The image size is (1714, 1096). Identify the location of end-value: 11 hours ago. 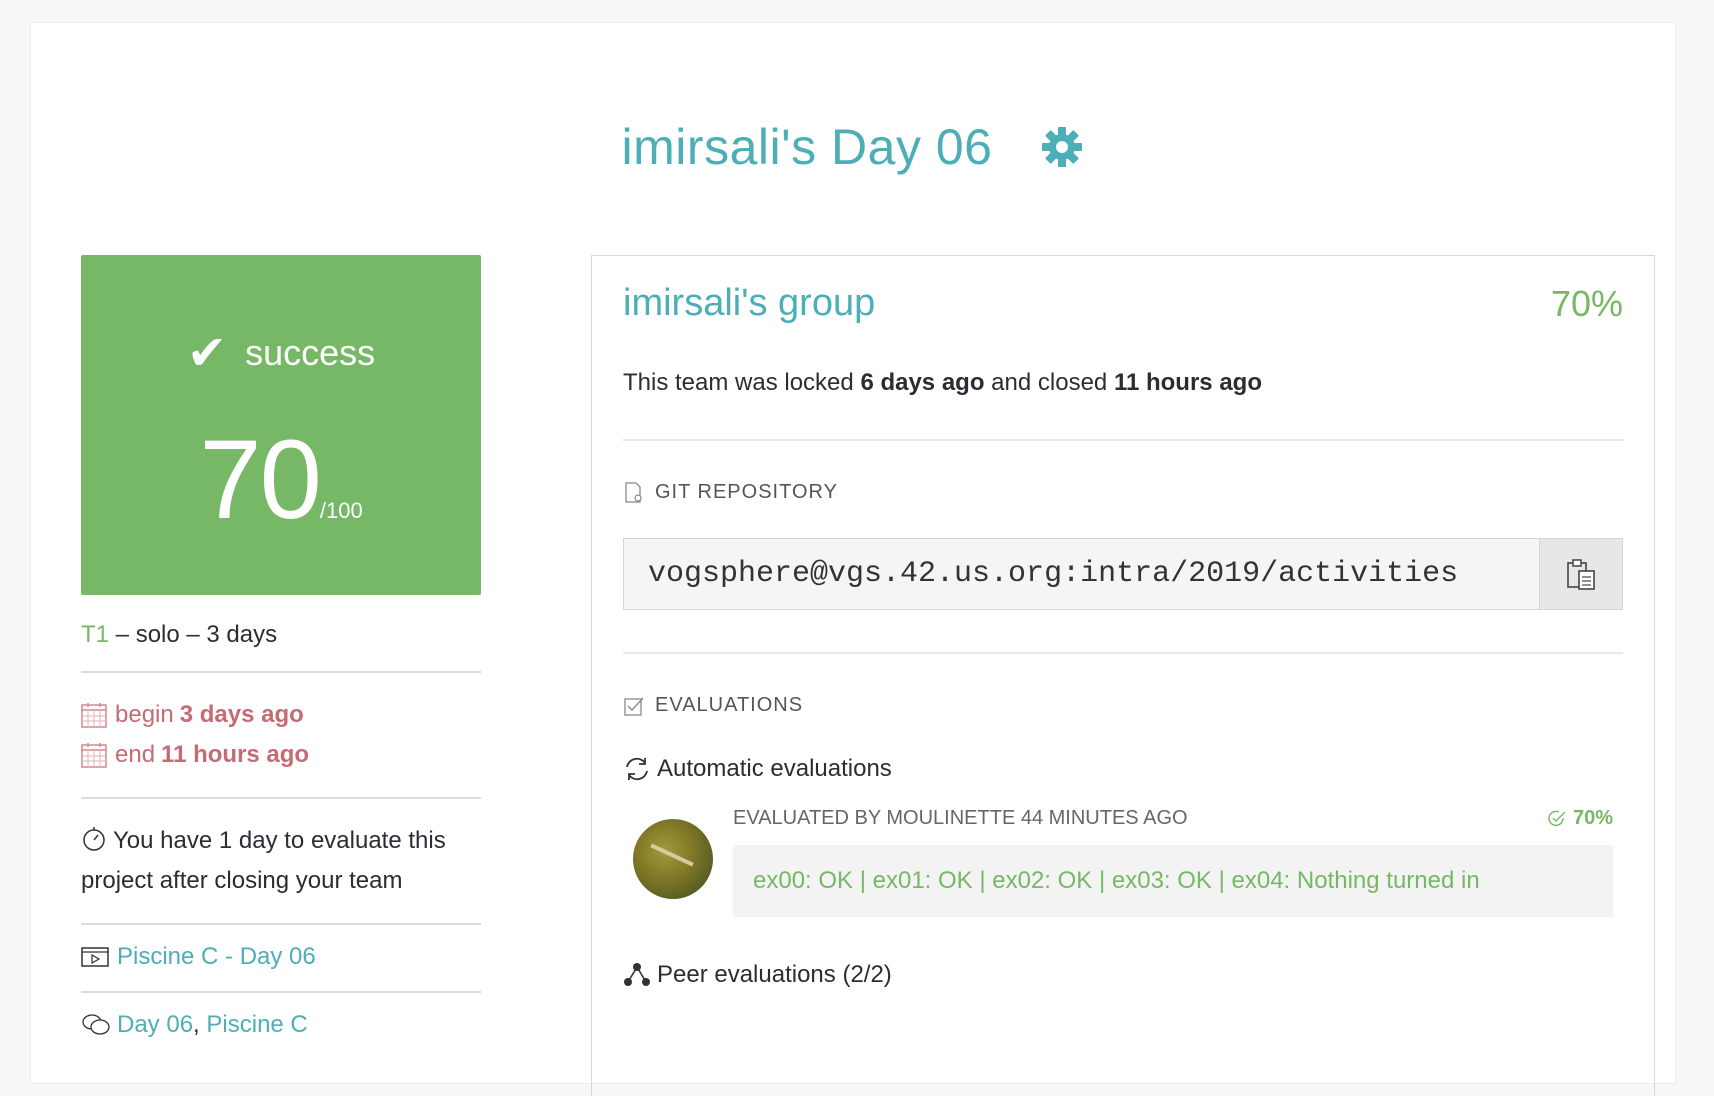
(235, 754).